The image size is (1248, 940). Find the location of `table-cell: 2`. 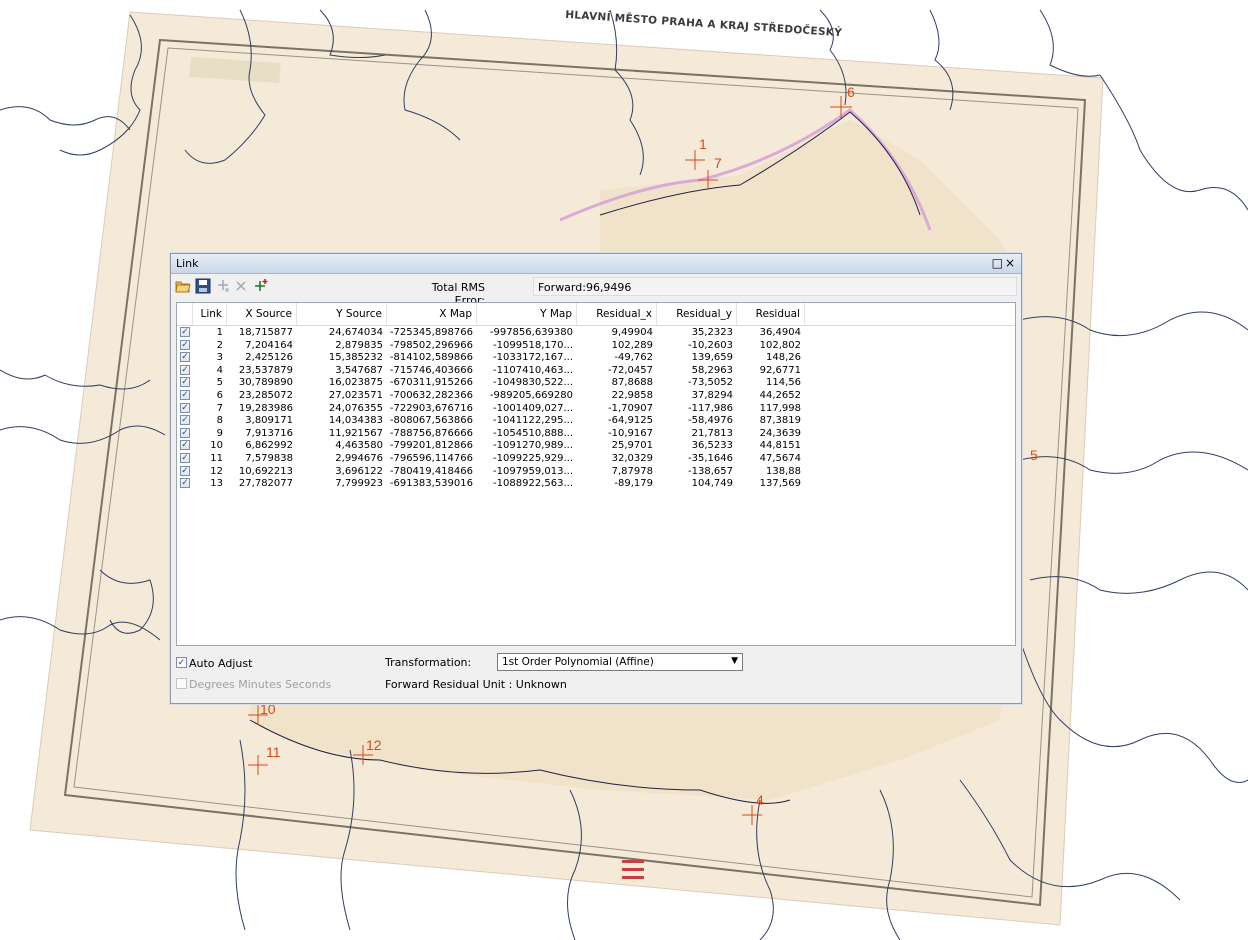

table-cell: 2 is located at coordinates (219, 345).